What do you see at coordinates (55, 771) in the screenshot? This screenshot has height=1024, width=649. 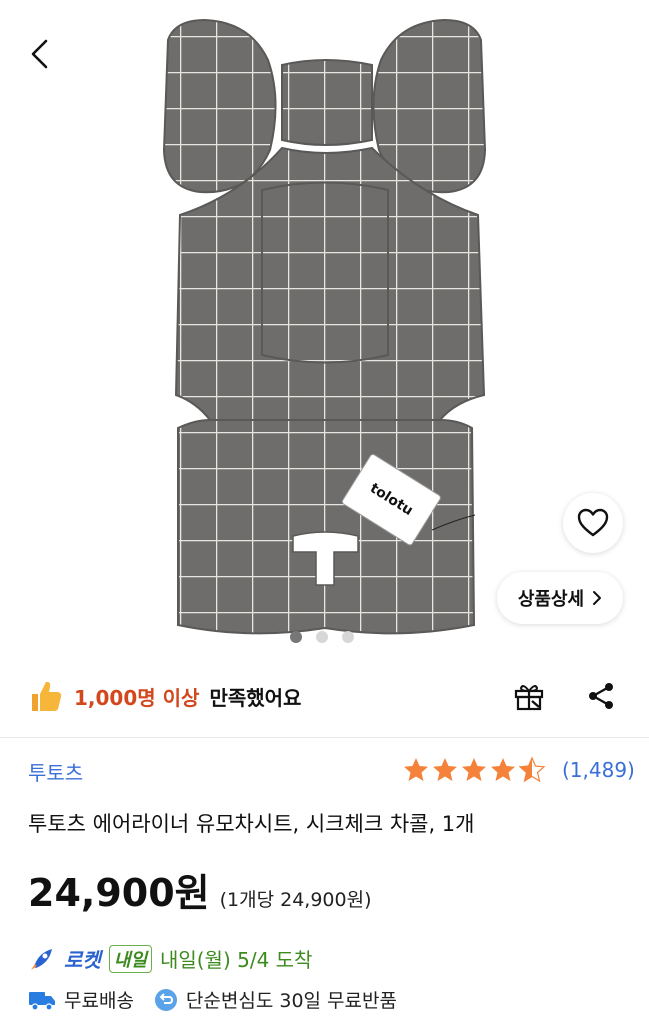 I see `brand-link: 투토츠` at bounding box center [55, 771].